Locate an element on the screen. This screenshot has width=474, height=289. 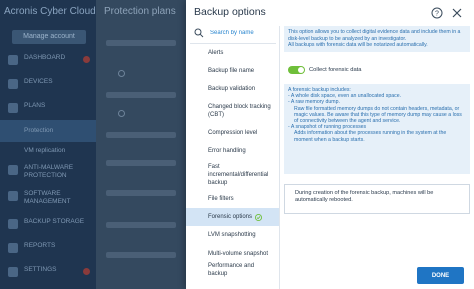
nav-protection: Protection is located at coordinates (48, 131).